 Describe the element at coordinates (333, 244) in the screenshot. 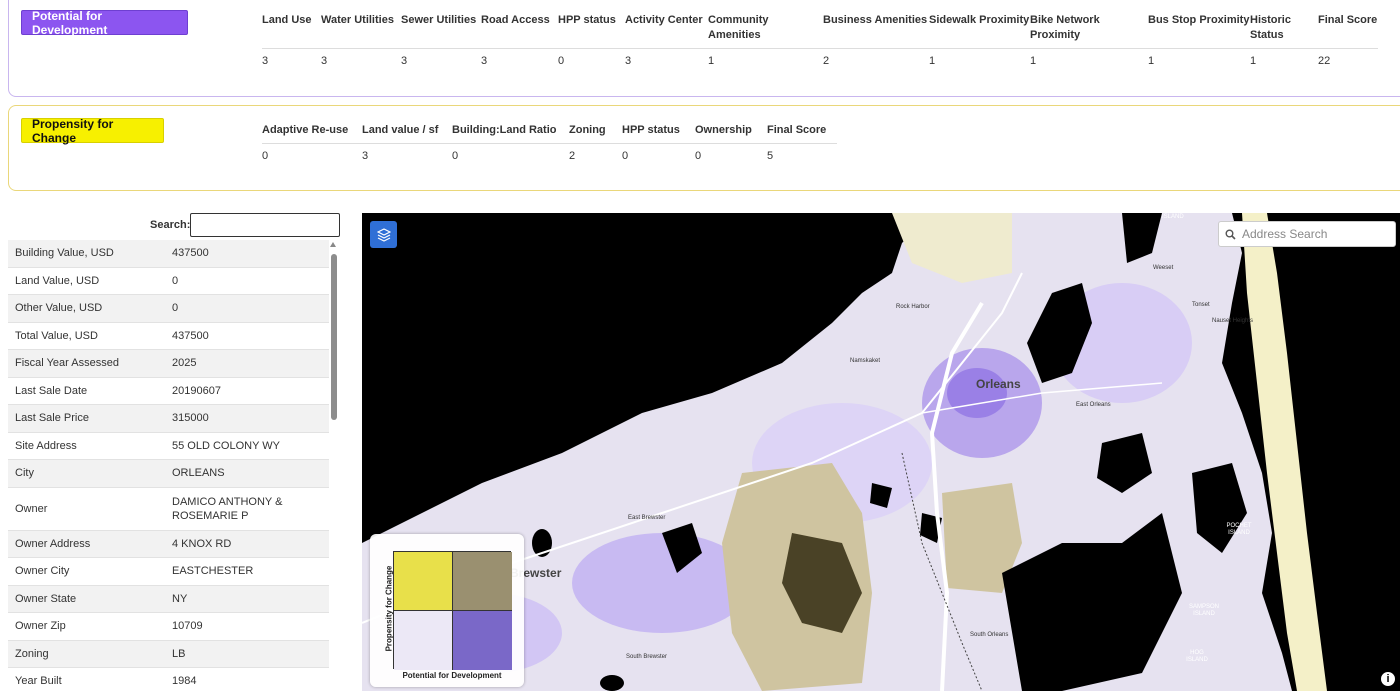

I see `scroll-up-arrow-icon` at that location.